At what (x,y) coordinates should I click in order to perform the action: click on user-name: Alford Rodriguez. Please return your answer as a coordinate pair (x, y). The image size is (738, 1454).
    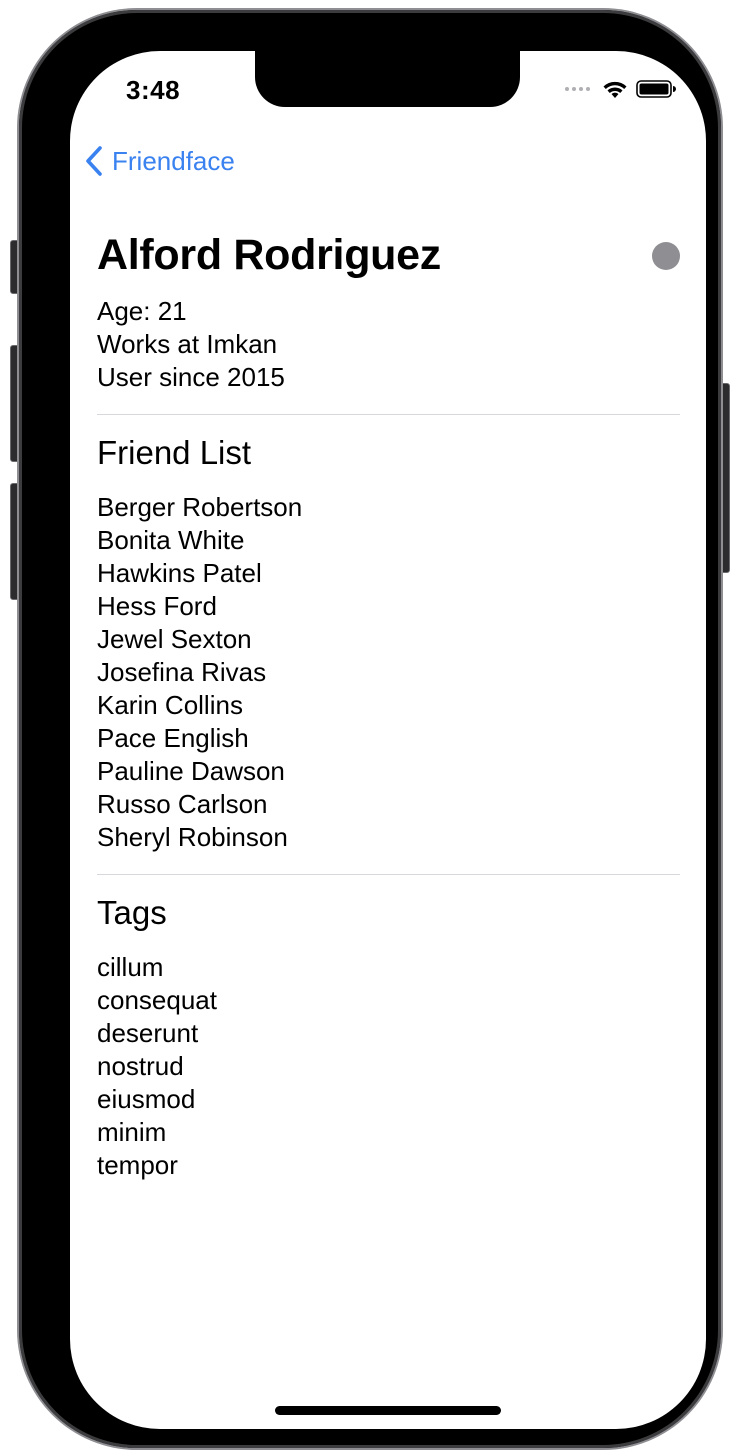
    Looking at the image, I should click on (269, 255).